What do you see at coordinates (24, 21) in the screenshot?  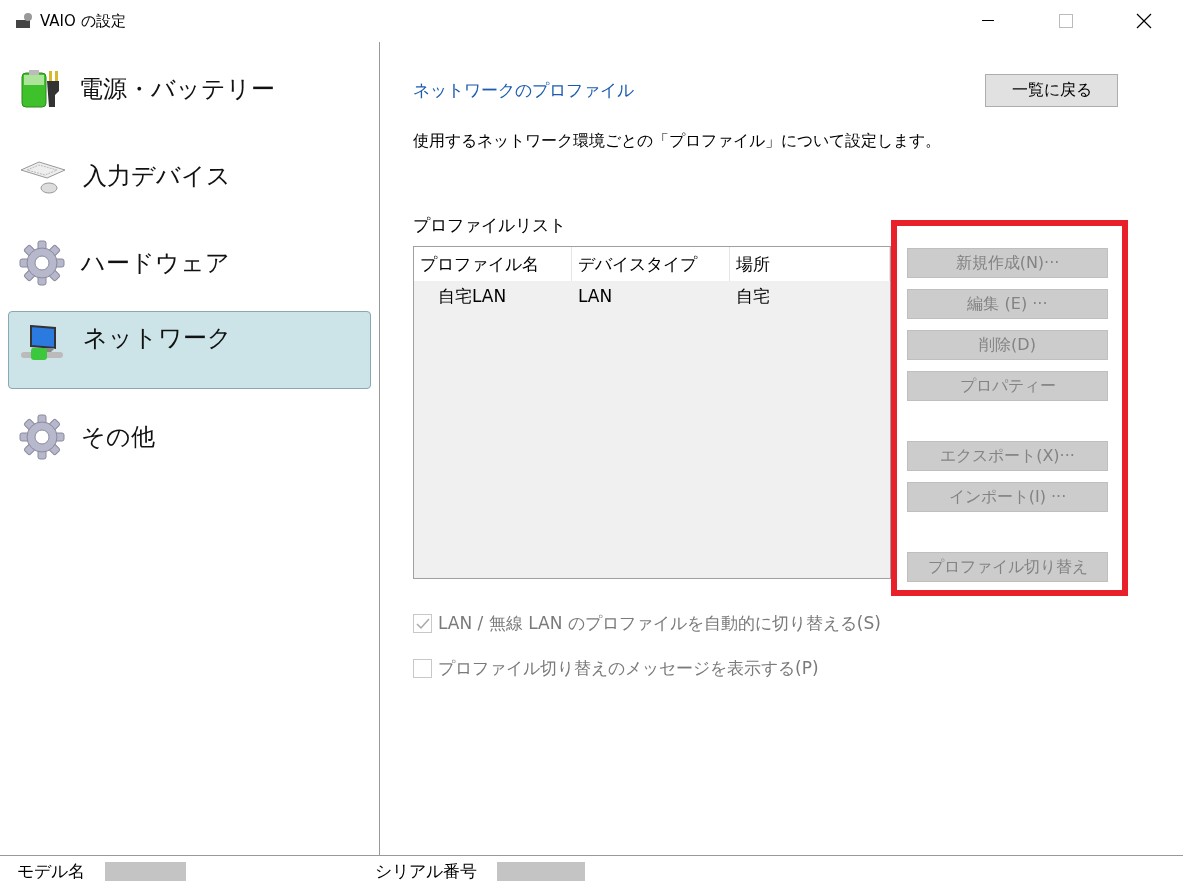 I see `app-icon` at bounding box center [24, 21].